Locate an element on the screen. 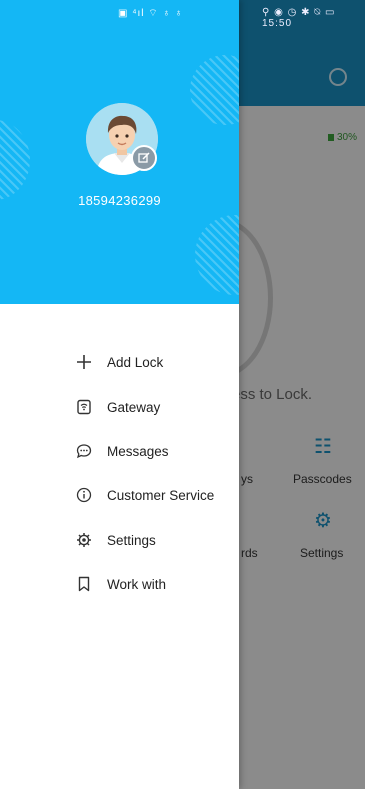 The width and height of the screenshot is (365, 789). menu-item-messages: Messages is located at coordinates (122, 451).